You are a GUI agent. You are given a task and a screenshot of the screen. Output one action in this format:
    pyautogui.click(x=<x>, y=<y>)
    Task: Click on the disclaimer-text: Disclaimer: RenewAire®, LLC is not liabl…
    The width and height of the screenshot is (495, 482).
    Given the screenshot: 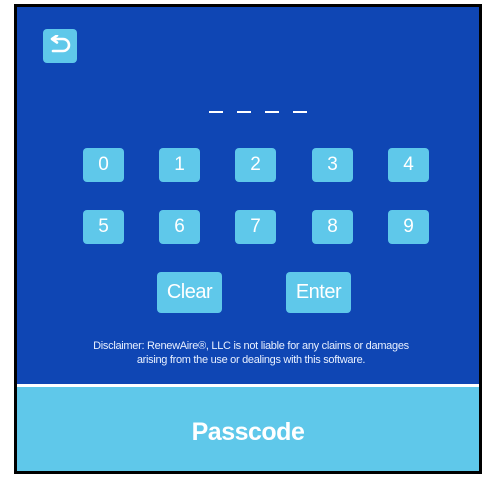 What is the action you would take?
    pyautogui.click(x=251, y=353)
    